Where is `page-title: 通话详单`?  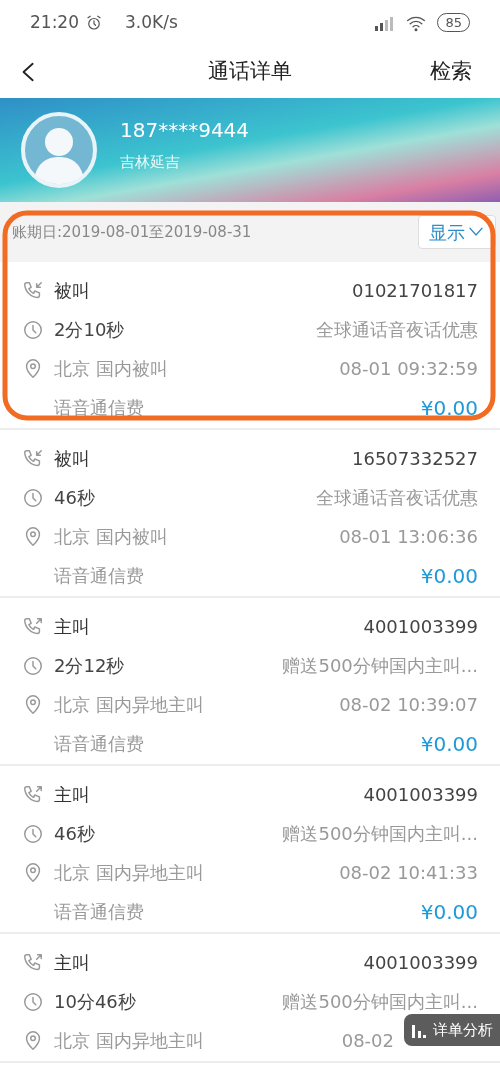 page-title: 通话详单 is located at coordinates (250, 71).